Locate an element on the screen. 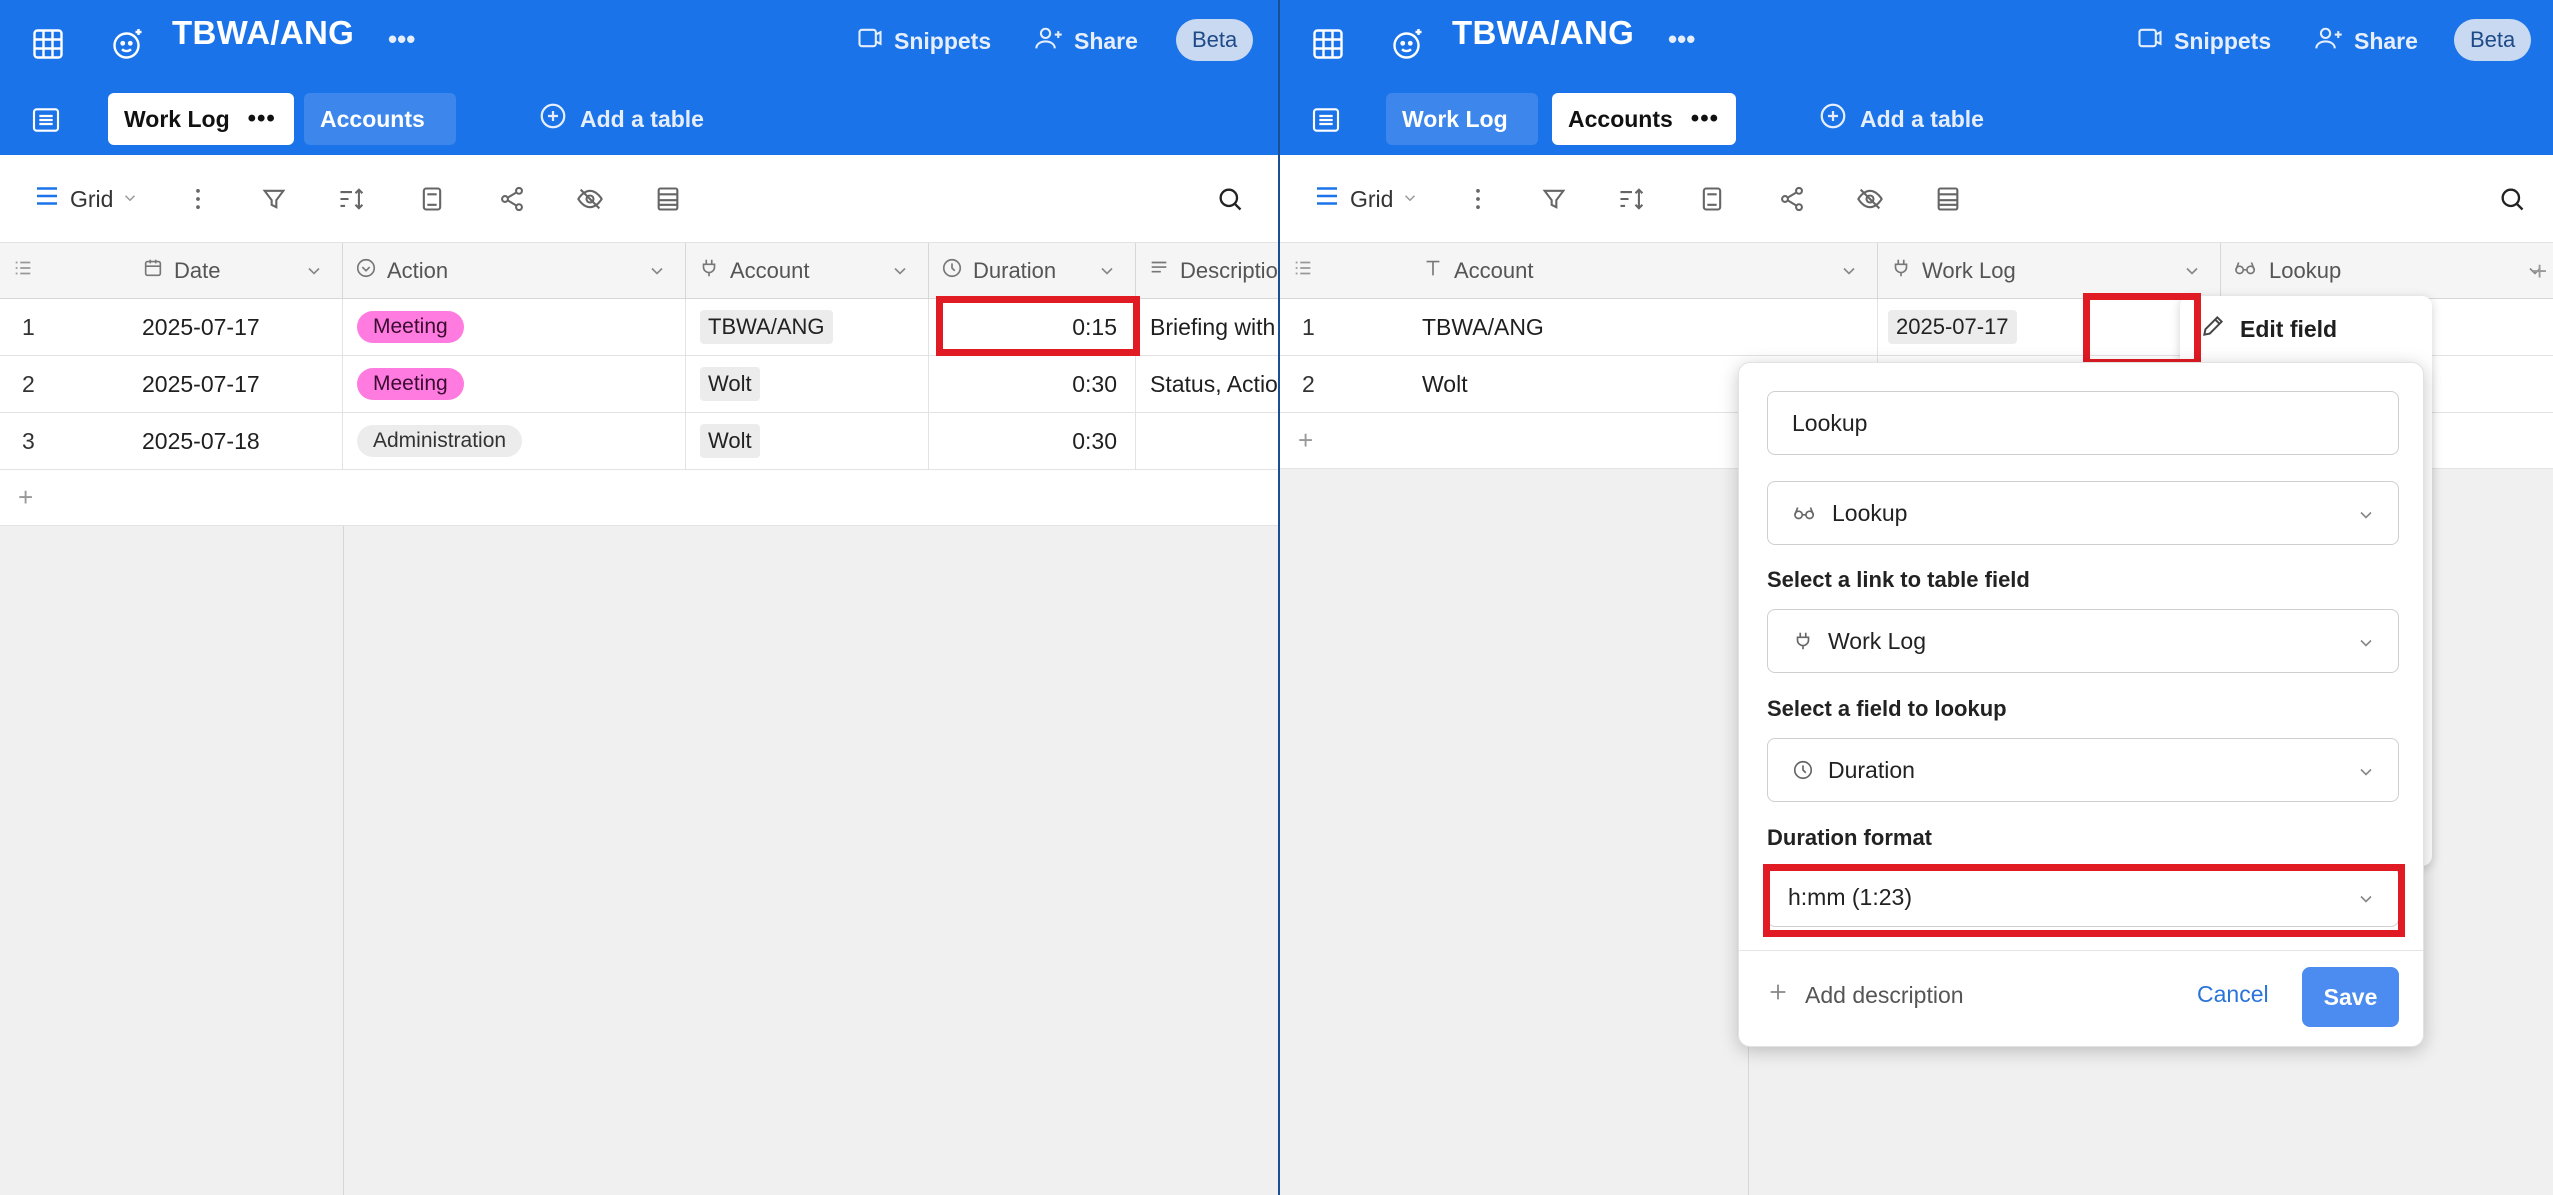  add-description-button: Add description is located at coordinates (1865, 995).